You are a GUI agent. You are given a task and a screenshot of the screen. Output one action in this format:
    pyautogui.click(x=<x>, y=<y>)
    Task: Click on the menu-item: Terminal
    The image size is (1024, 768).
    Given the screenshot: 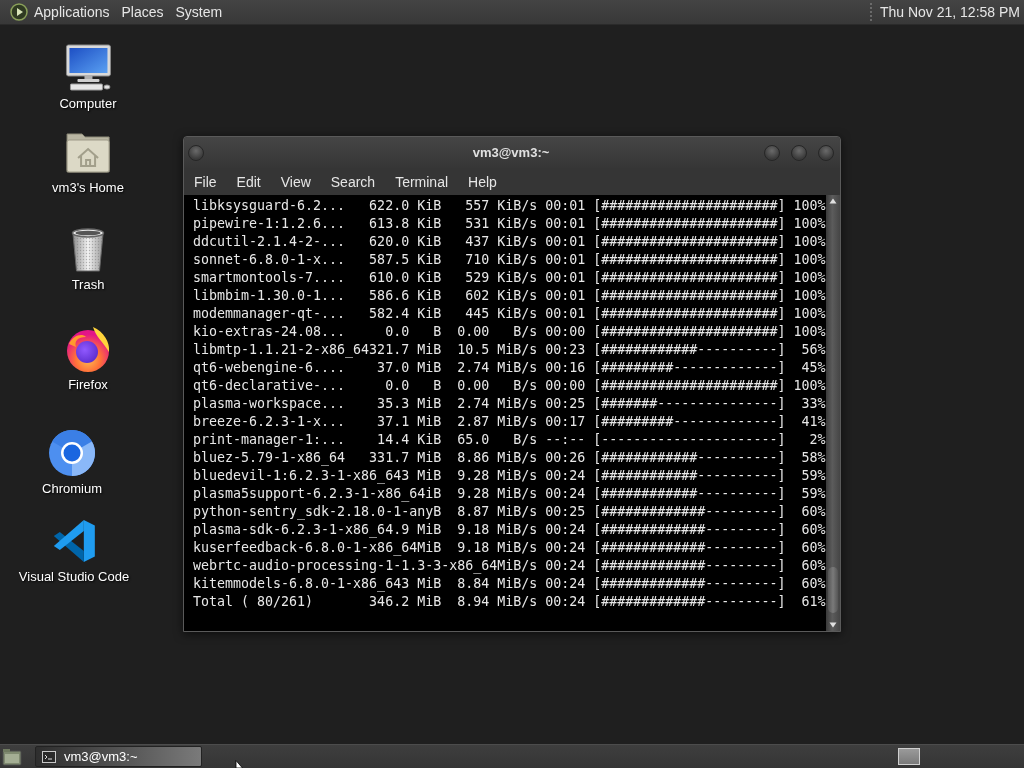 What is the action you would take?
    pyautogui.click(x=422, y=181)
    